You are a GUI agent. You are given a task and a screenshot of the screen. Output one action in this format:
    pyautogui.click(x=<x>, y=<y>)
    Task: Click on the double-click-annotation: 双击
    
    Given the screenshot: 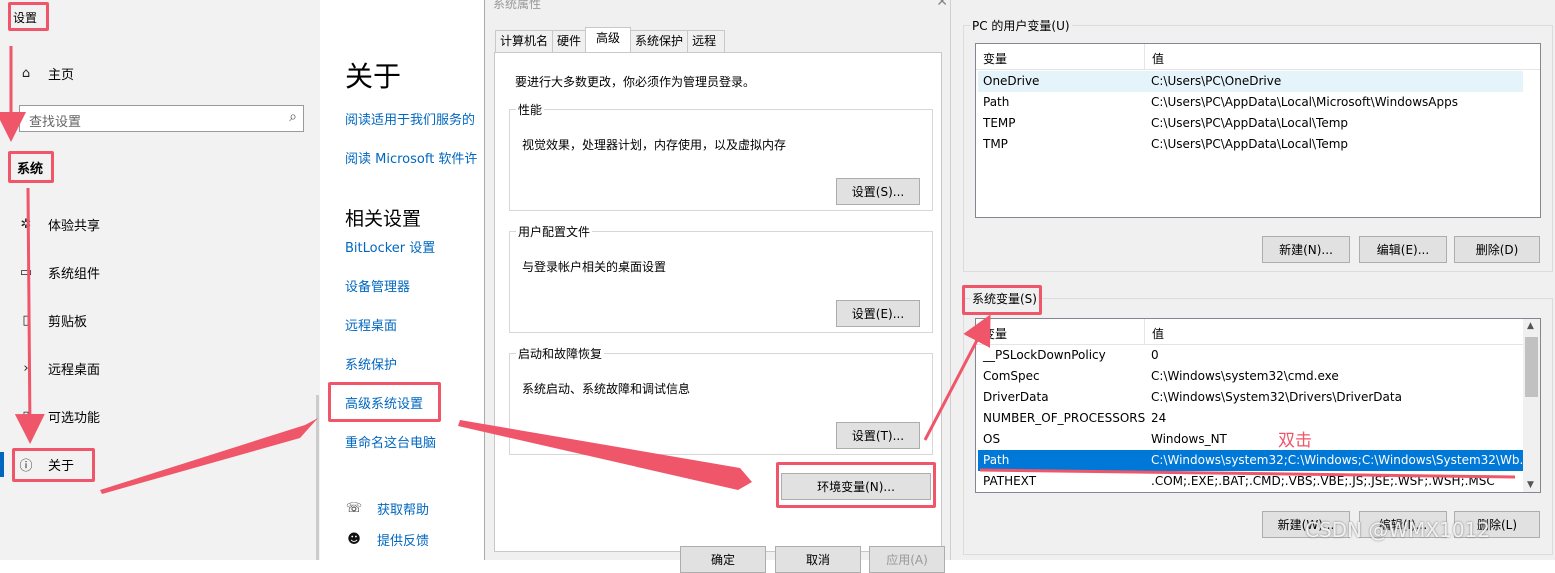 What is the action you would take?
    pyautogui.click(x=1295, y=441)
    